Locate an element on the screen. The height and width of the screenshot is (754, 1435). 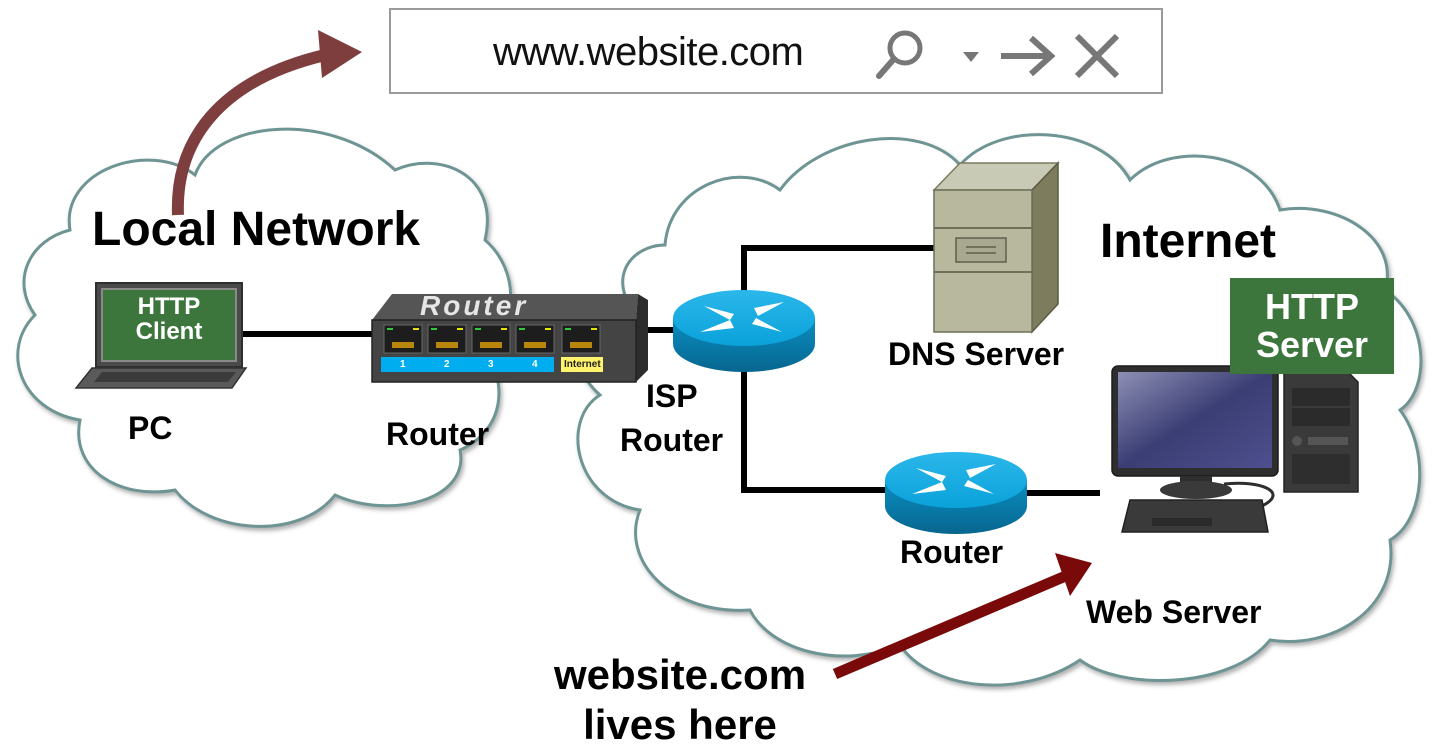
internet-title: Internet is located at coordinates (1188, 241).